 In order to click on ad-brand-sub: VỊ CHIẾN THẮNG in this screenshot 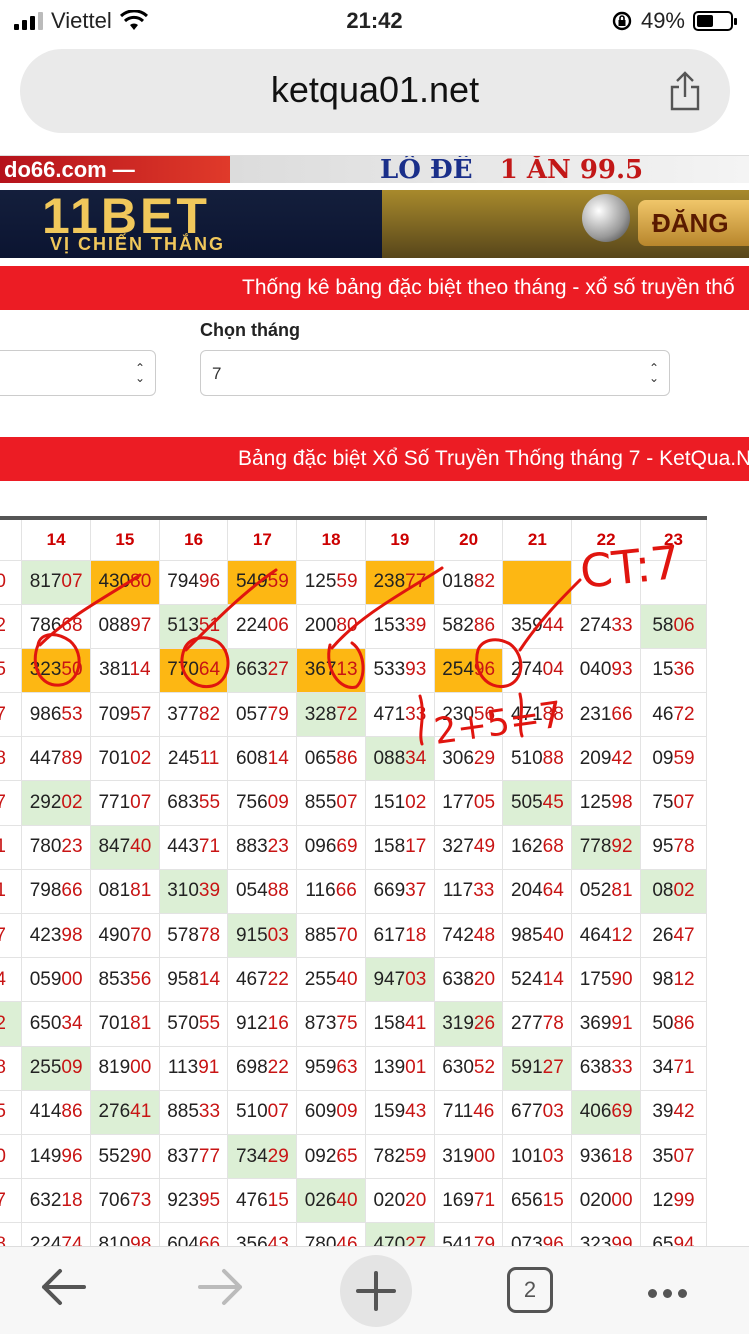, I will do `click(138, 244)`.